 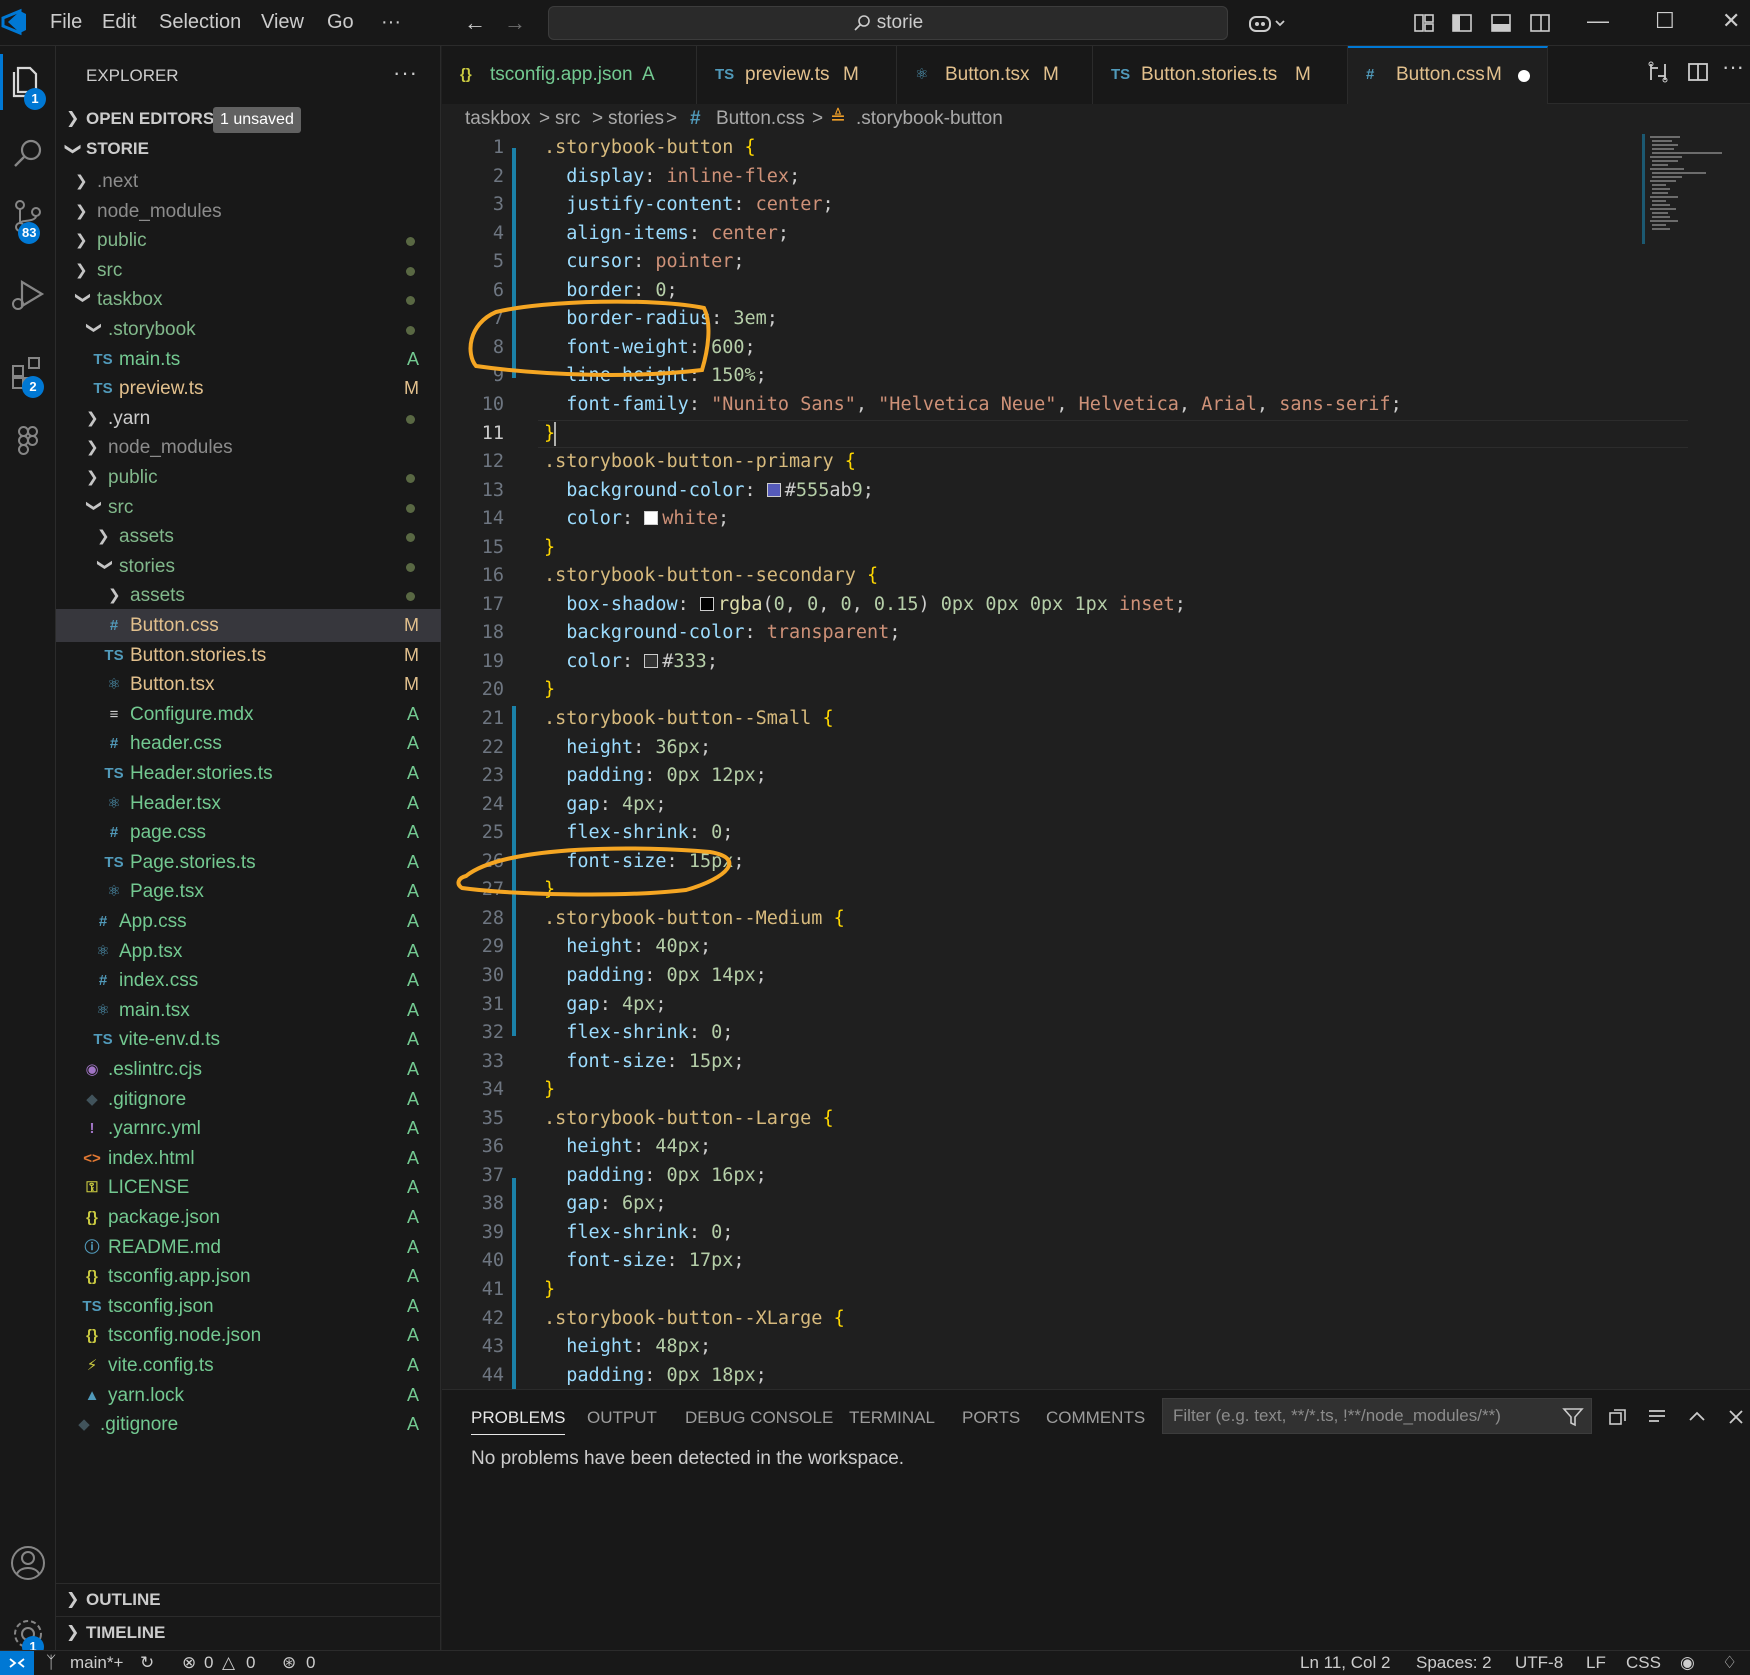 I want to click on maximize-panel-icon, so click(x=1697, y=1417).